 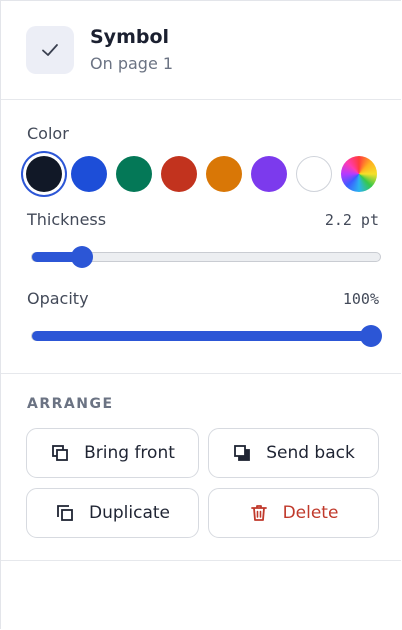 I want to click on symbol-badge, so click(x=50, y=50).